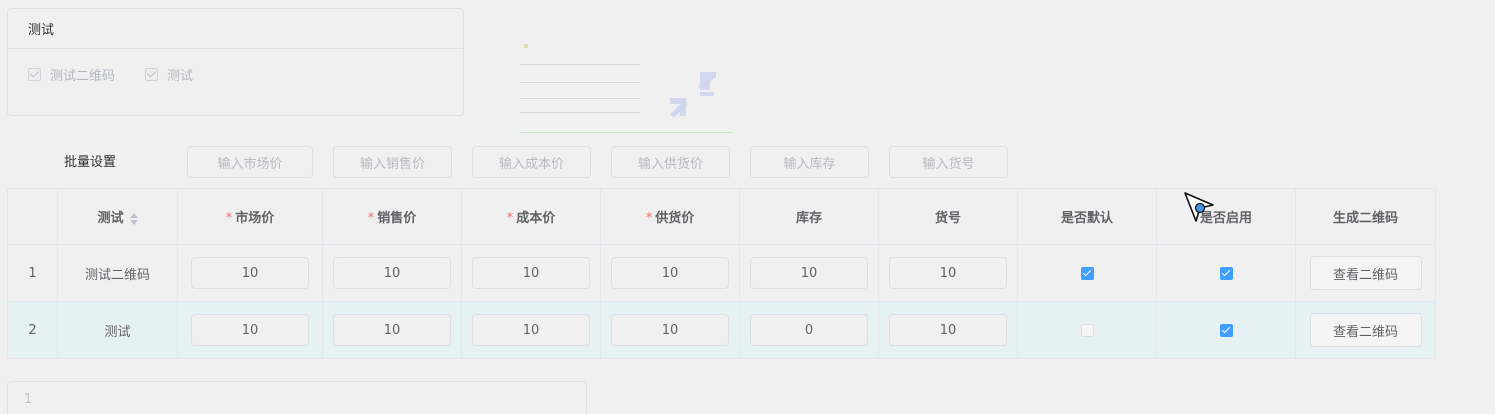  What do you see at coordinates (531, 162) in the screenshot?
I see `batch-cost-price-input: 输入成本价` at bounding box center [531, 162].